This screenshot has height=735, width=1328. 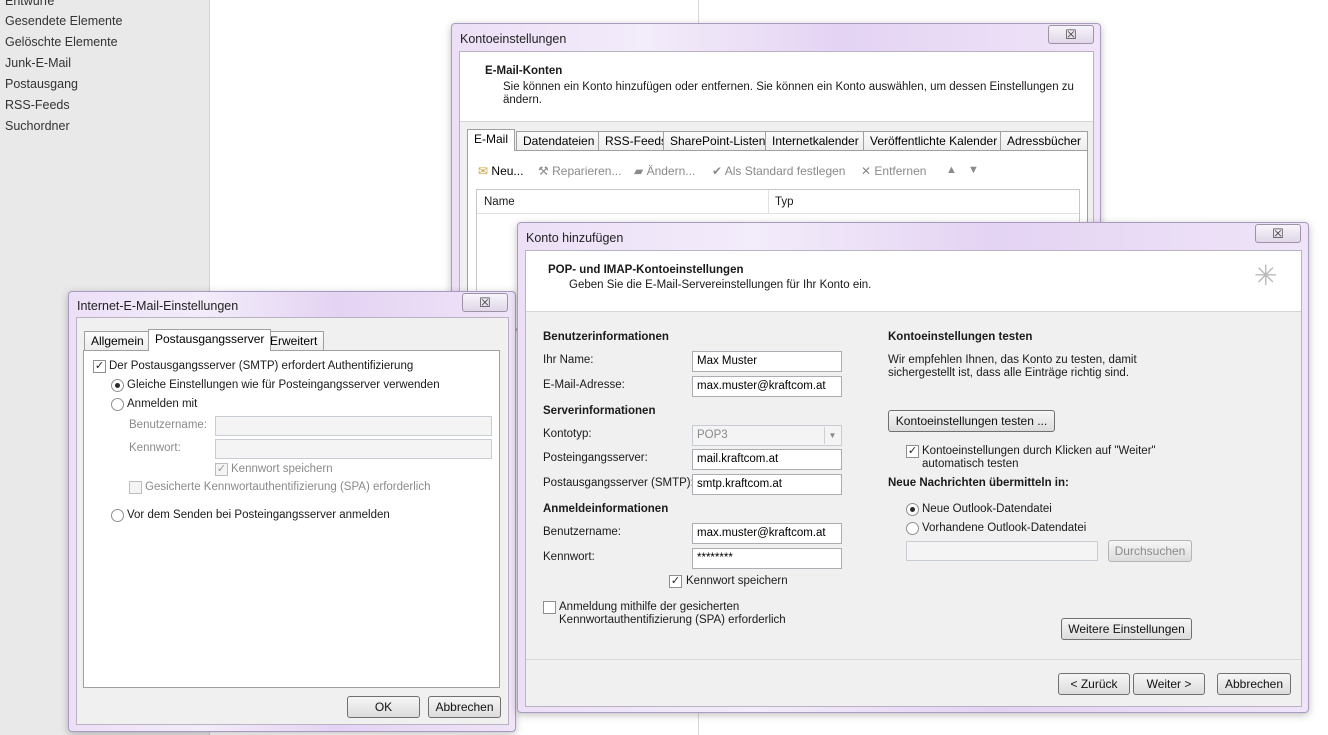 I want to click on column-divider, so click(x=768, y=202).